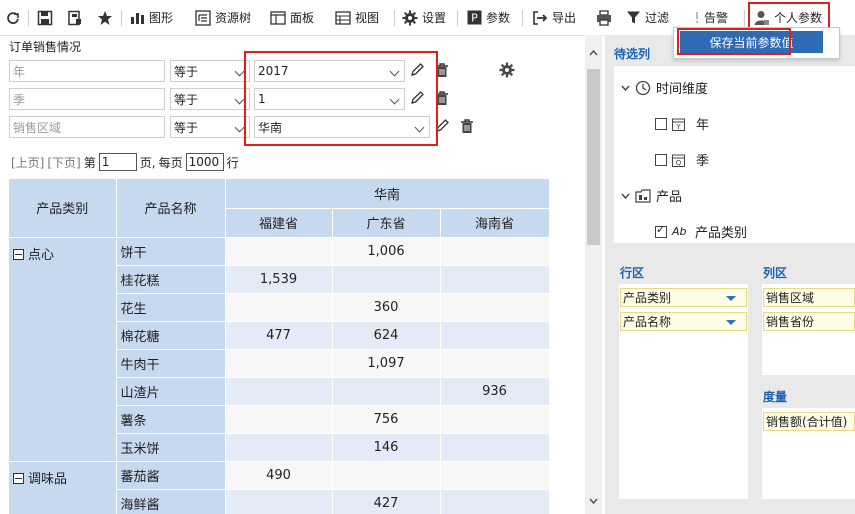 This screenshot has width=855, height=514. What do you see at coordinates (386, 307) in the screenshot?
I see `value-cell: 360` at bounding box center [386, 307].